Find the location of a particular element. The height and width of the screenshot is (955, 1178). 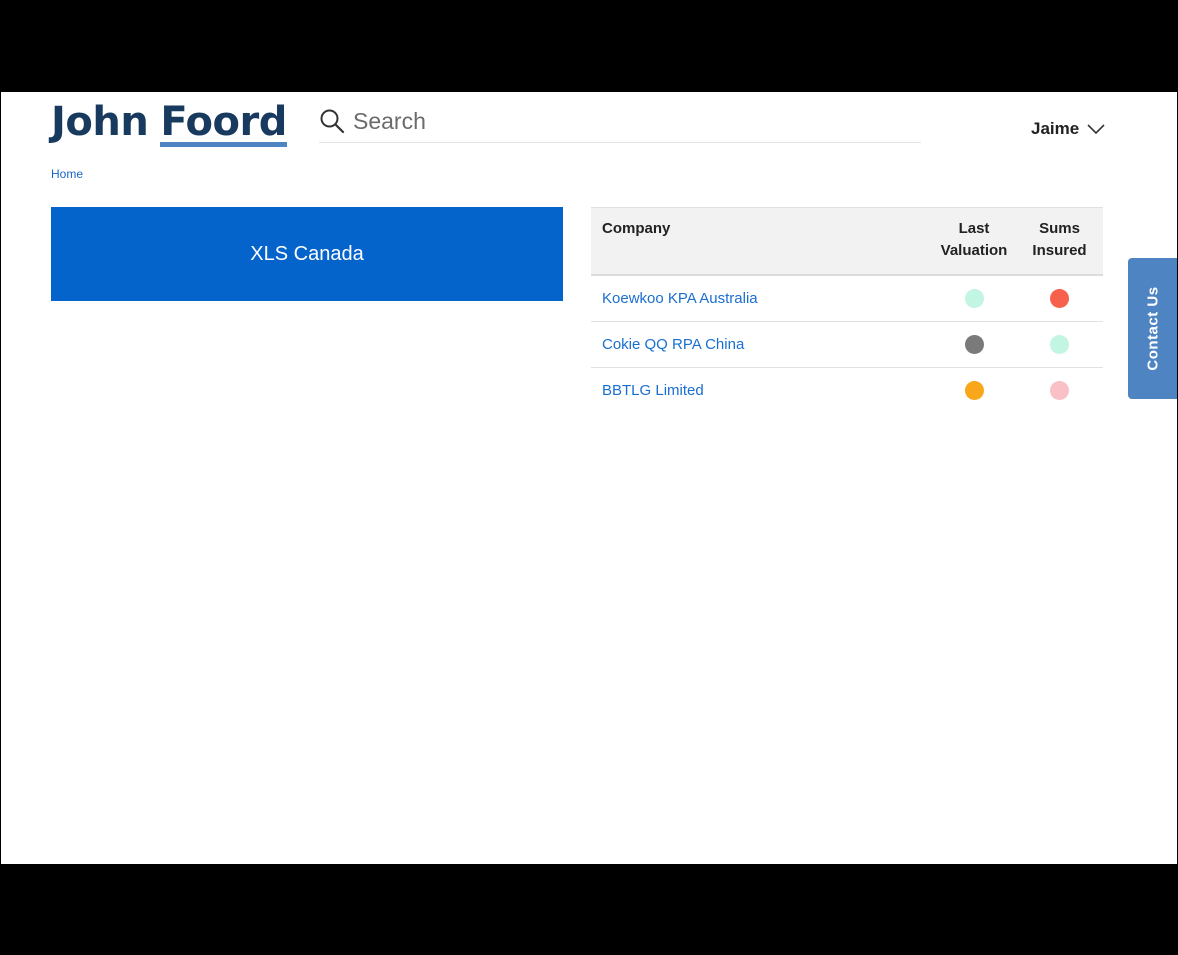

user-menu: Jaime is located at coordinates (1068, 129).